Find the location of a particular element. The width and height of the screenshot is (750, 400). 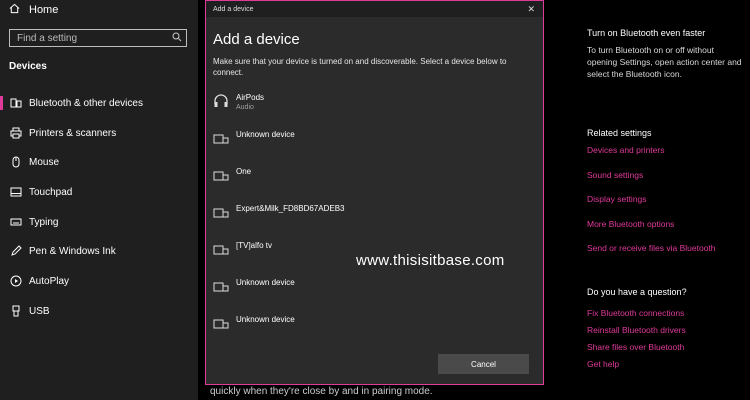

headphones-icon is located at coordinates (221, 101).